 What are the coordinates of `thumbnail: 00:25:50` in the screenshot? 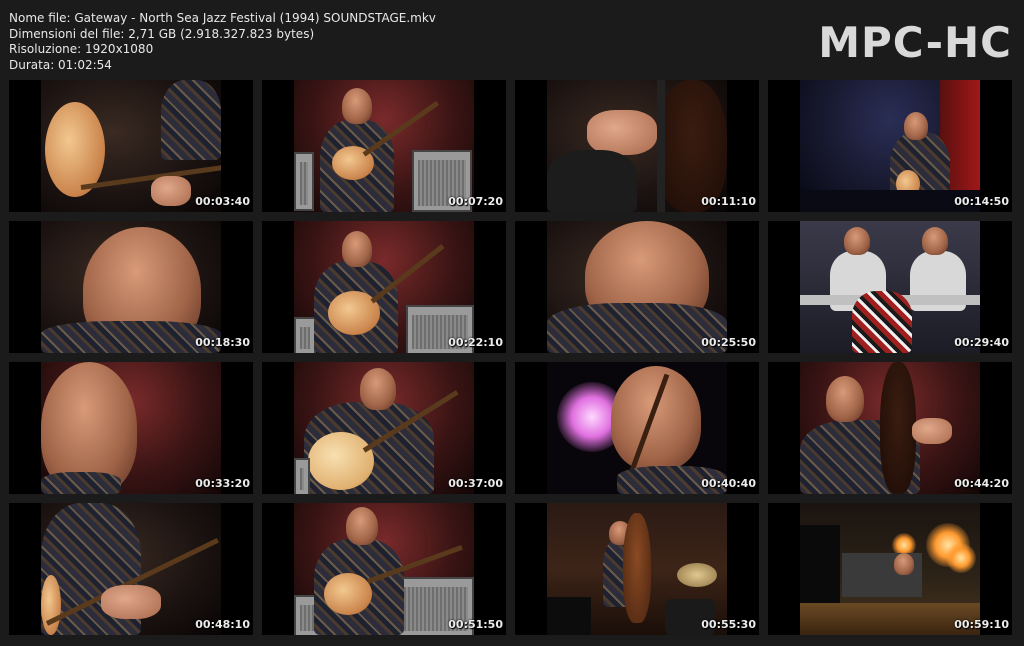 It's located at (637, 287).